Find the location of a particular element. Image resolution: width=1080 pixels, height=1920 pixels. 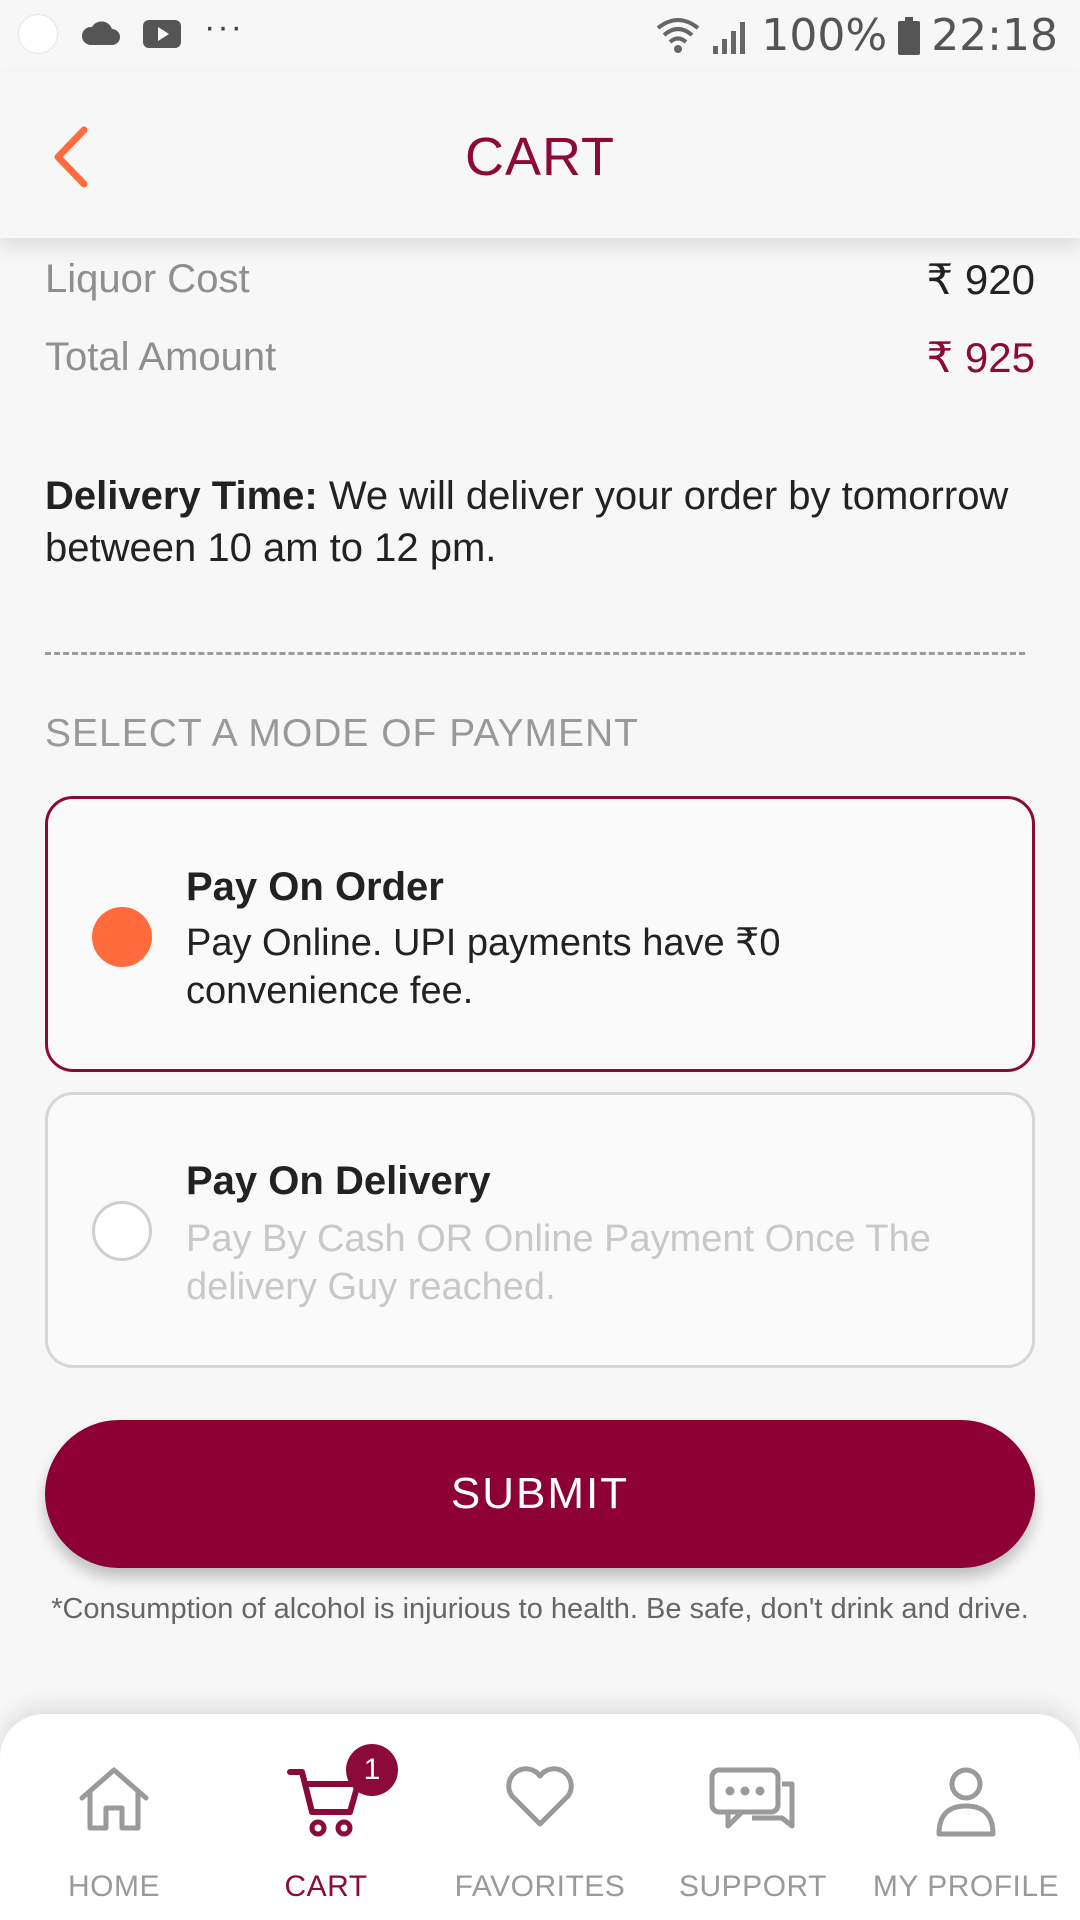

home-icon is located at coordinates (114, 1799).